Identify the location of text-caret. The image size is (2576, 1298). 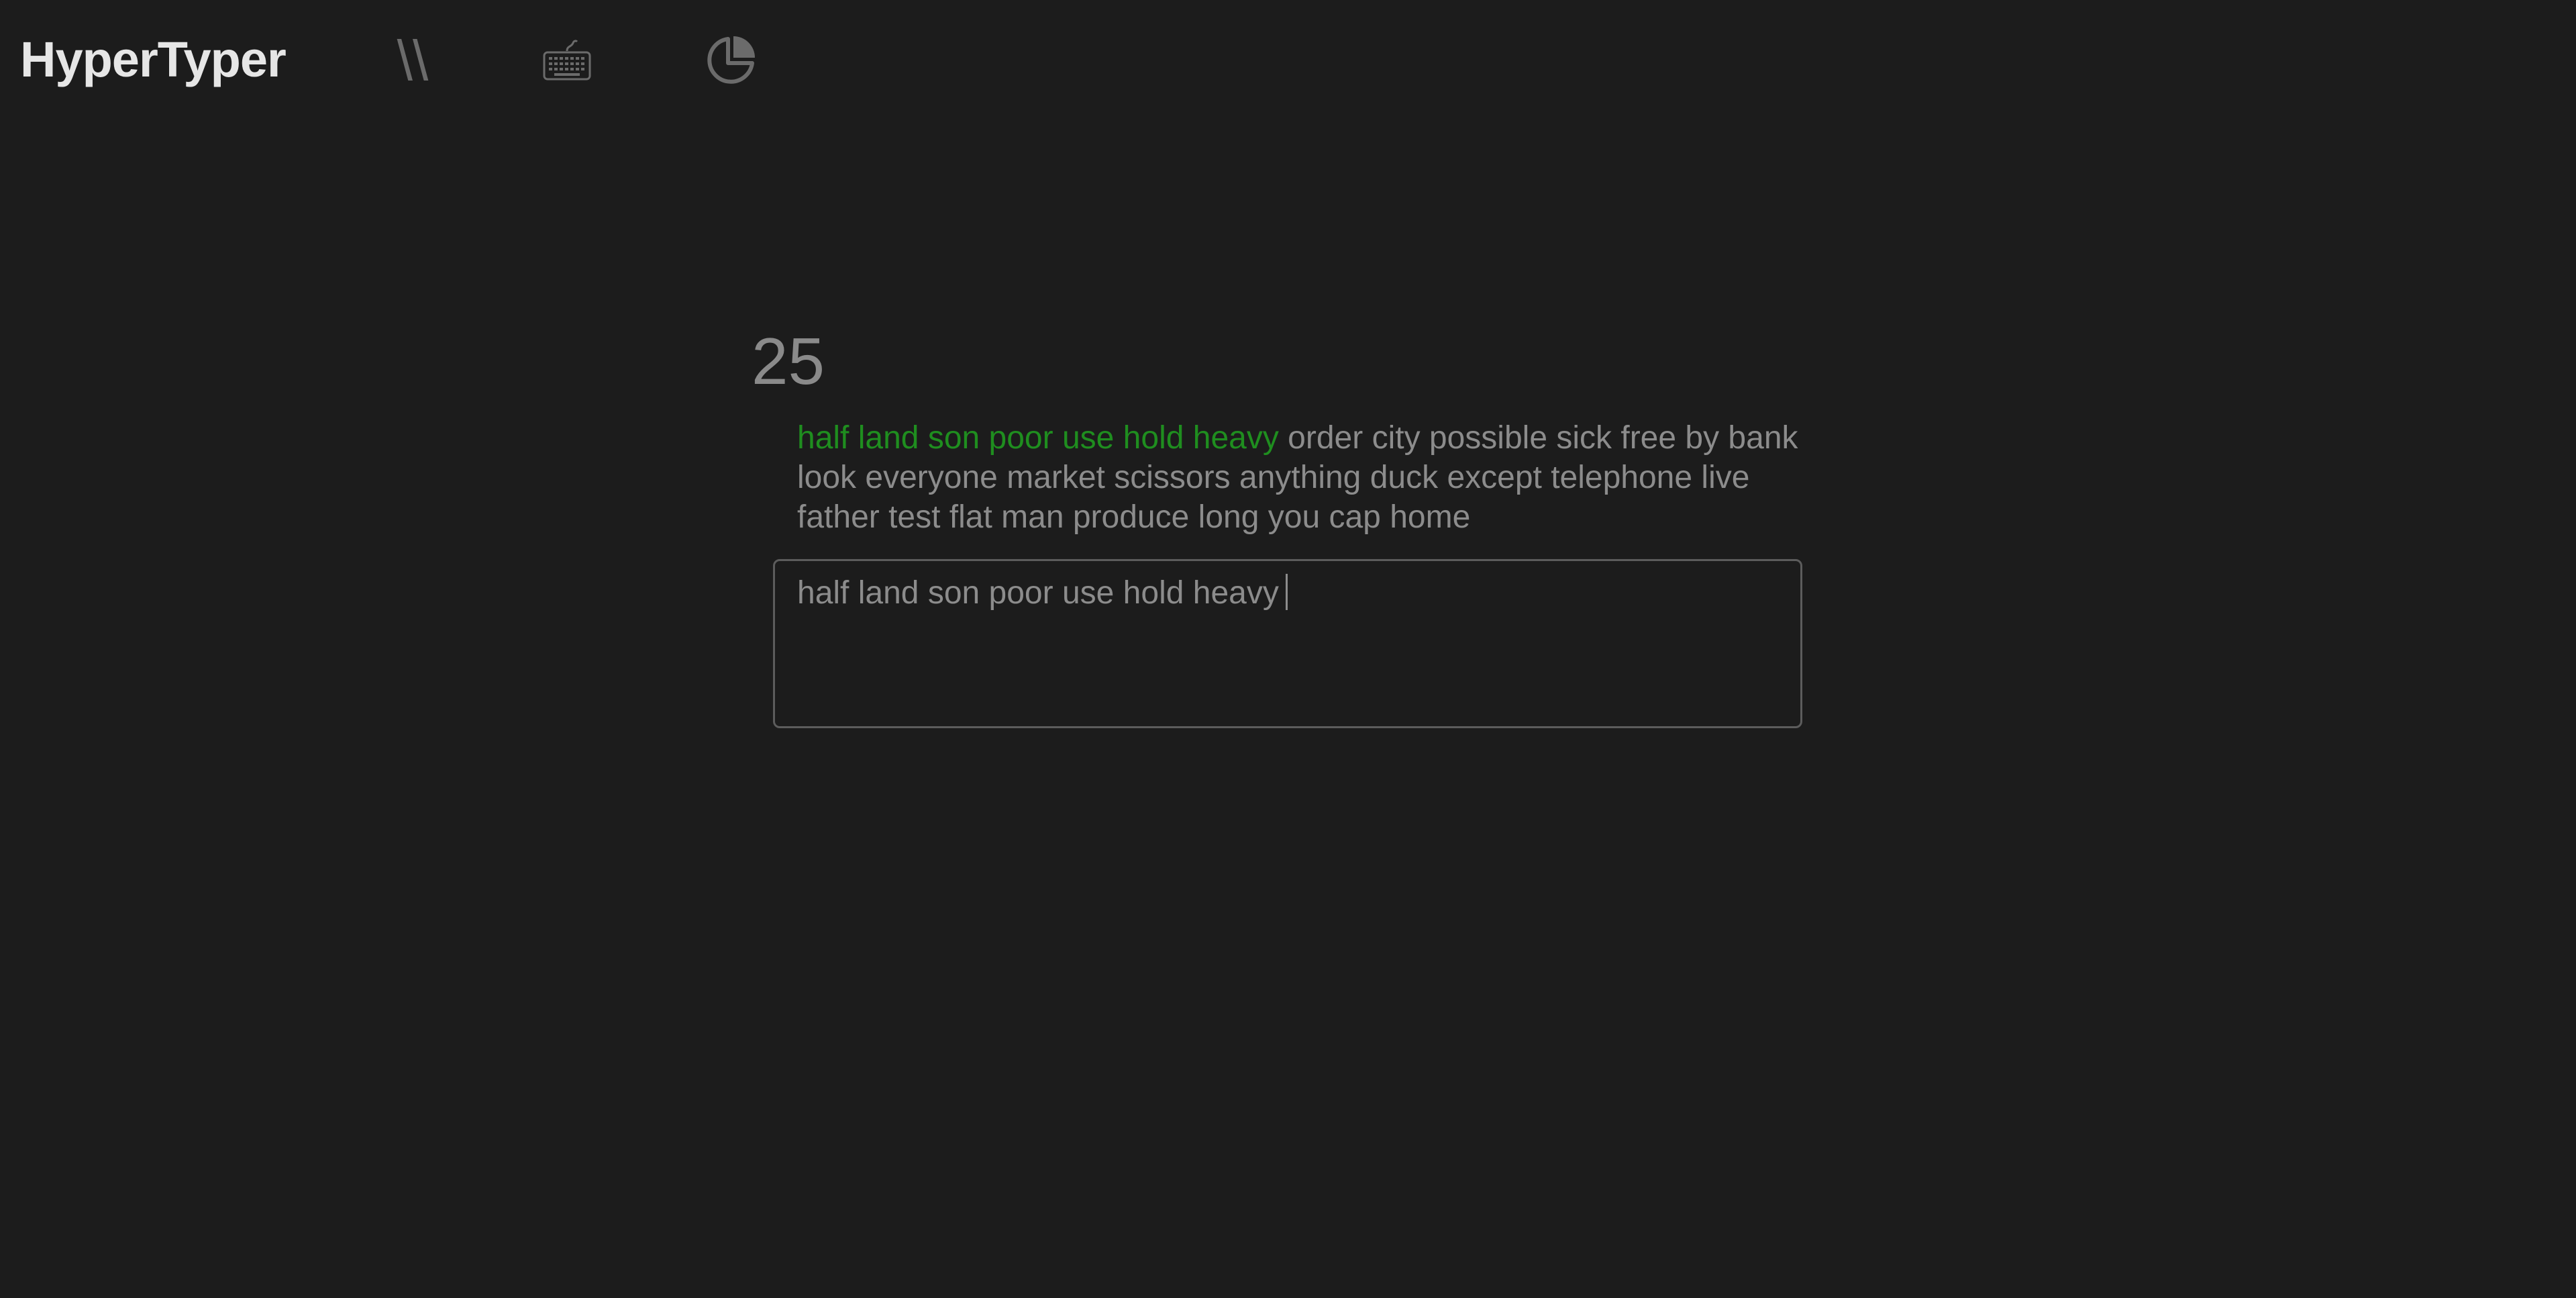
(1286, 592).